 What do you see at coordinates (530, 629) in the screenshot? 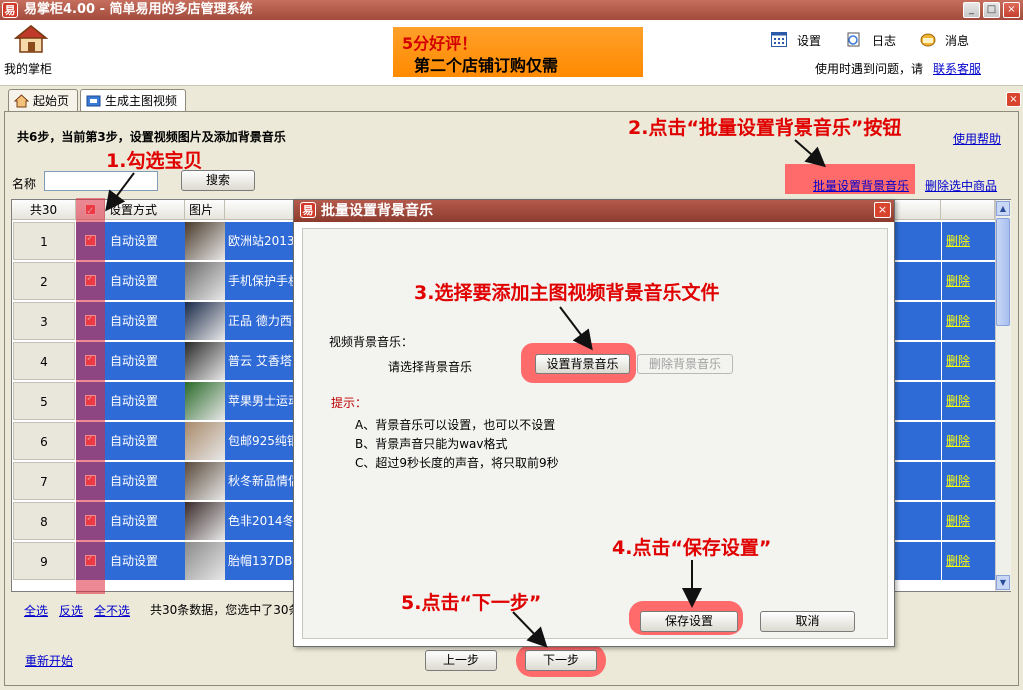
I see `arrow-step5` at bounding box center [530, 629].